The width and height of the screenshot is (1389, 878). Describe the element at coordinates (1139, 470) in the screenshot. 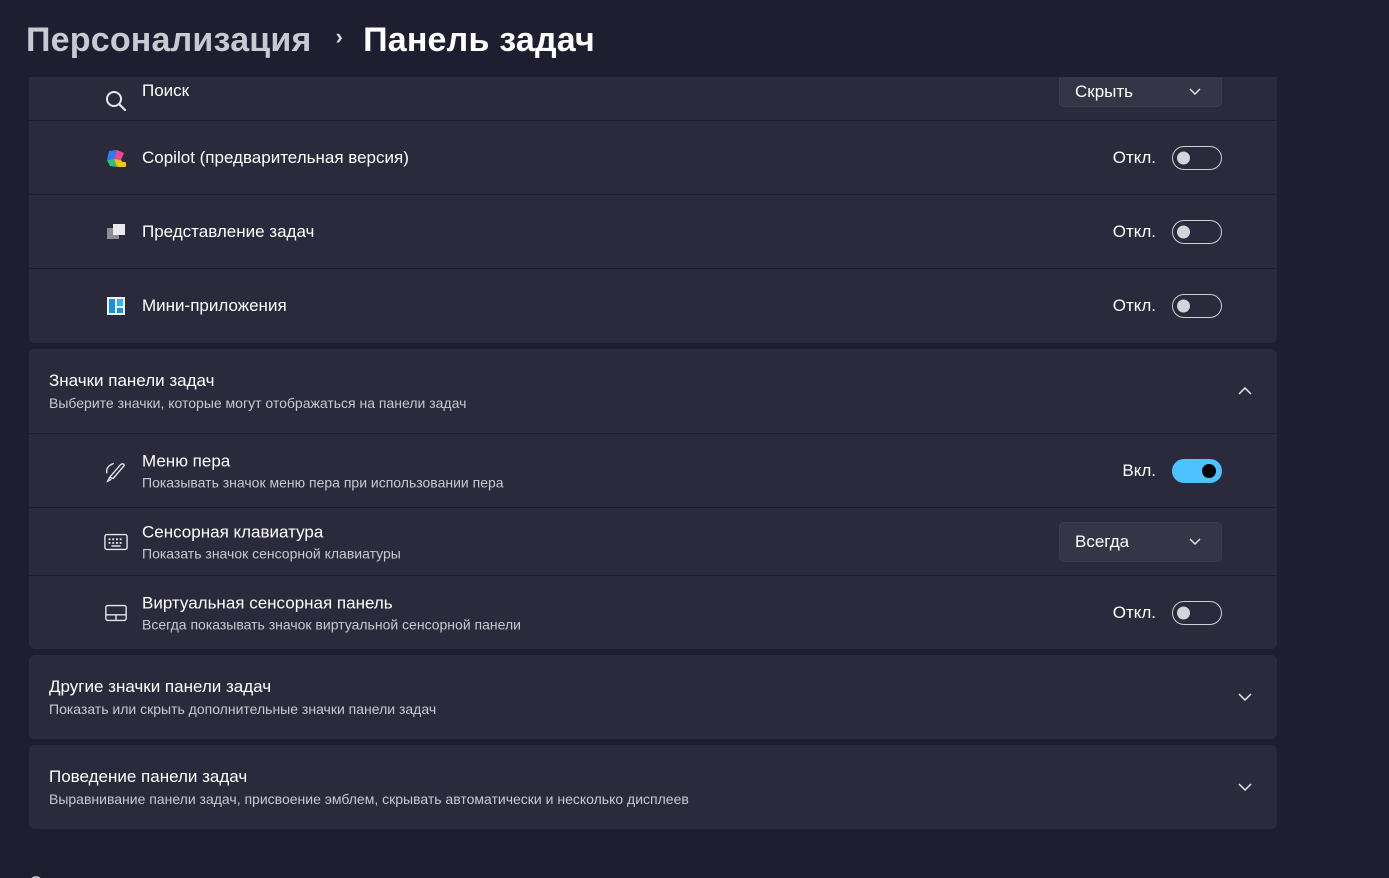

I see `pen-menu-state-label: Вкл.` at that location.